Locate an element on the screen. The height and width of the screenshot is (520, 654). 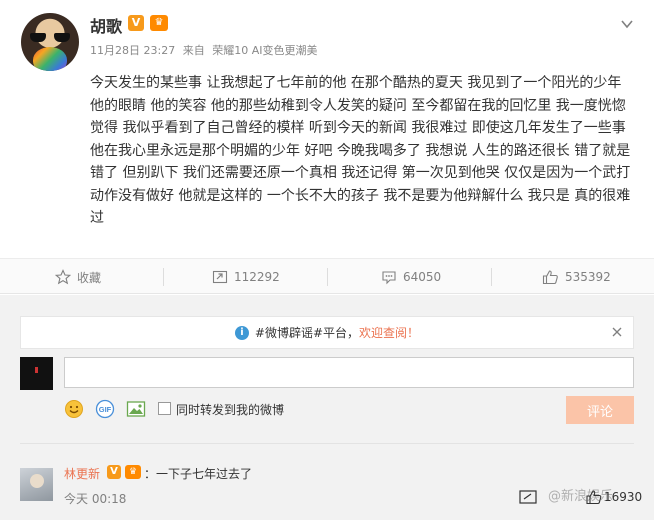
my-avatar is located at coordinates (36, 373).